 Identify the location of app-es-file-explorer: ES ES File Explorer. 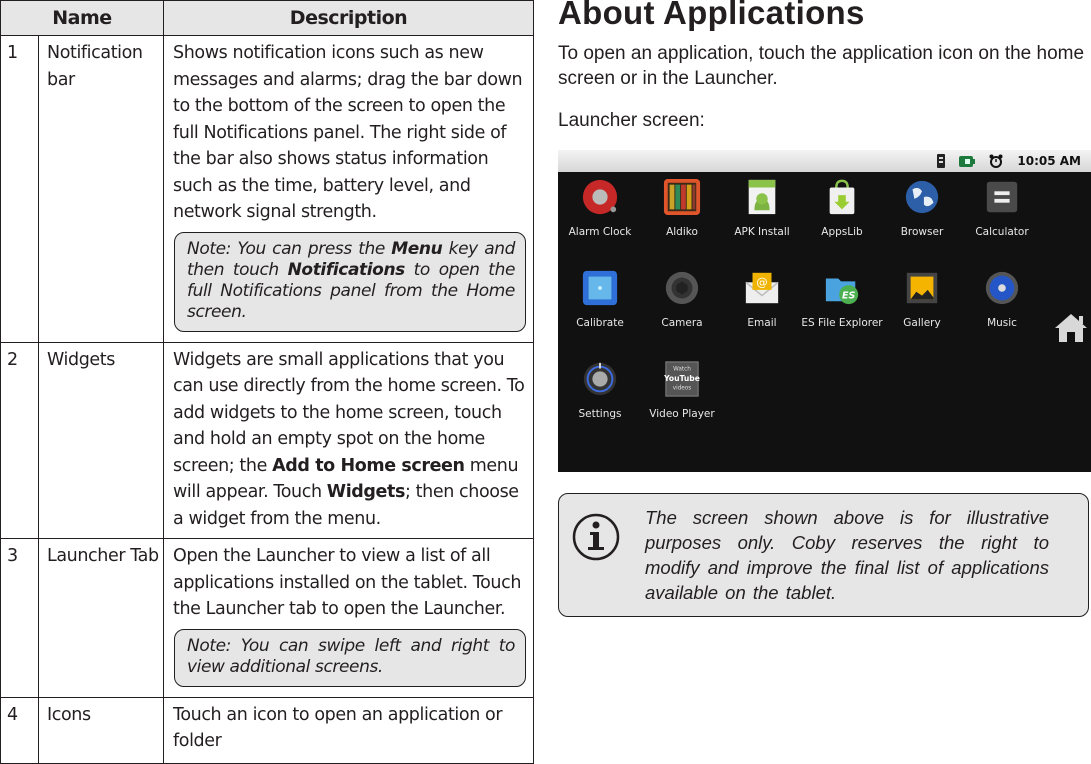
(842, 298).